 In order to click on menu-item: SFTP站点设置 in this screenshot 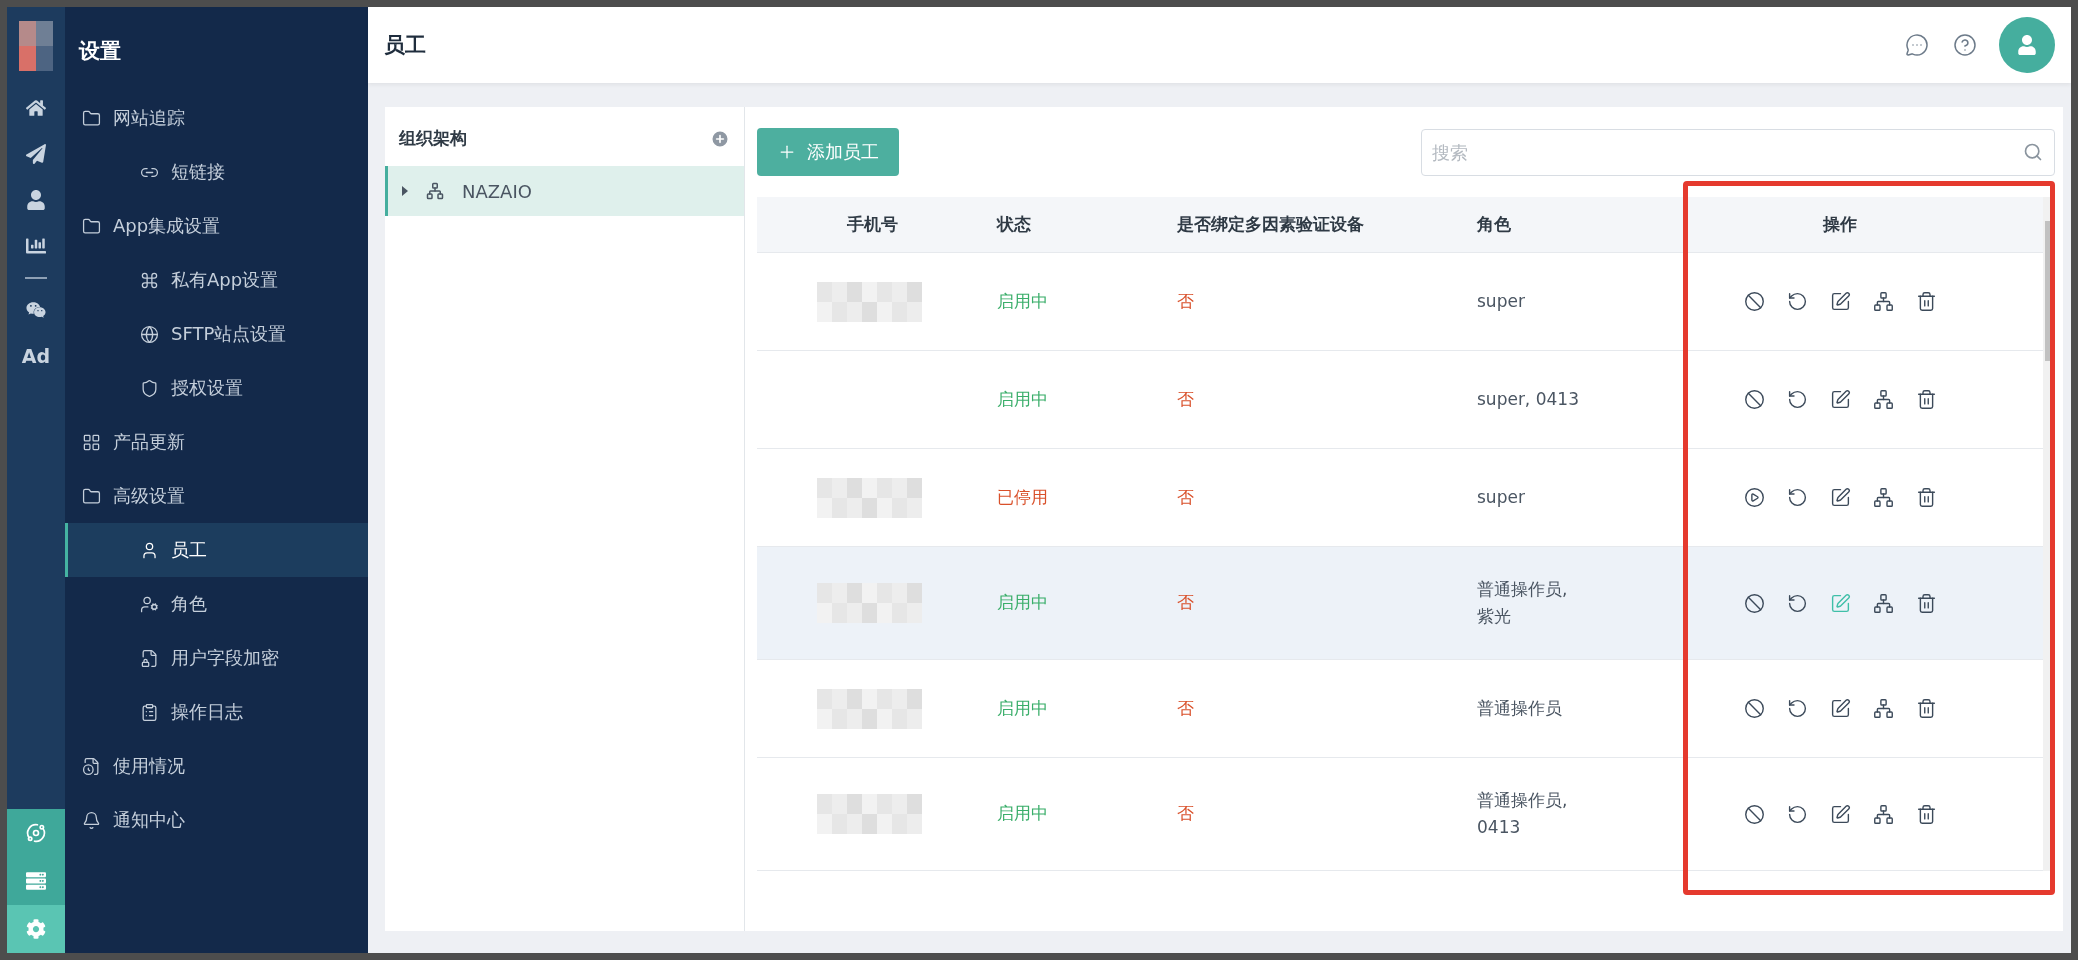, I will do `click(216, 334)`.